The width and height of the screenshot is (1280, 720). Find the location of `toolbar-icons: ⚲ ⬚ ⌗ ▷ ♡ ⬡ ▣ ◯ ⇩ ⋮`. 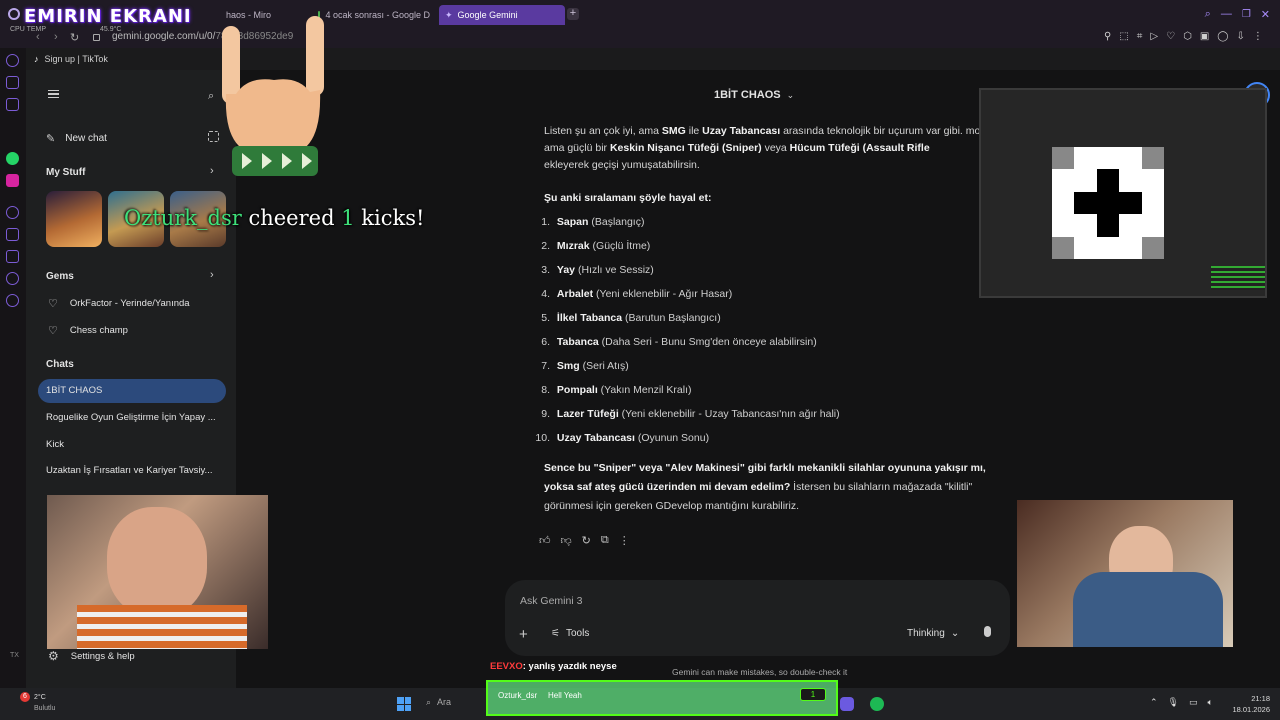

toolbar-icons: ⚲ ⬚ ⌗ ▷ ♡ ⬡ ▣ ◯ ⇩ ⋮ is located at coordinates (1183, 36).